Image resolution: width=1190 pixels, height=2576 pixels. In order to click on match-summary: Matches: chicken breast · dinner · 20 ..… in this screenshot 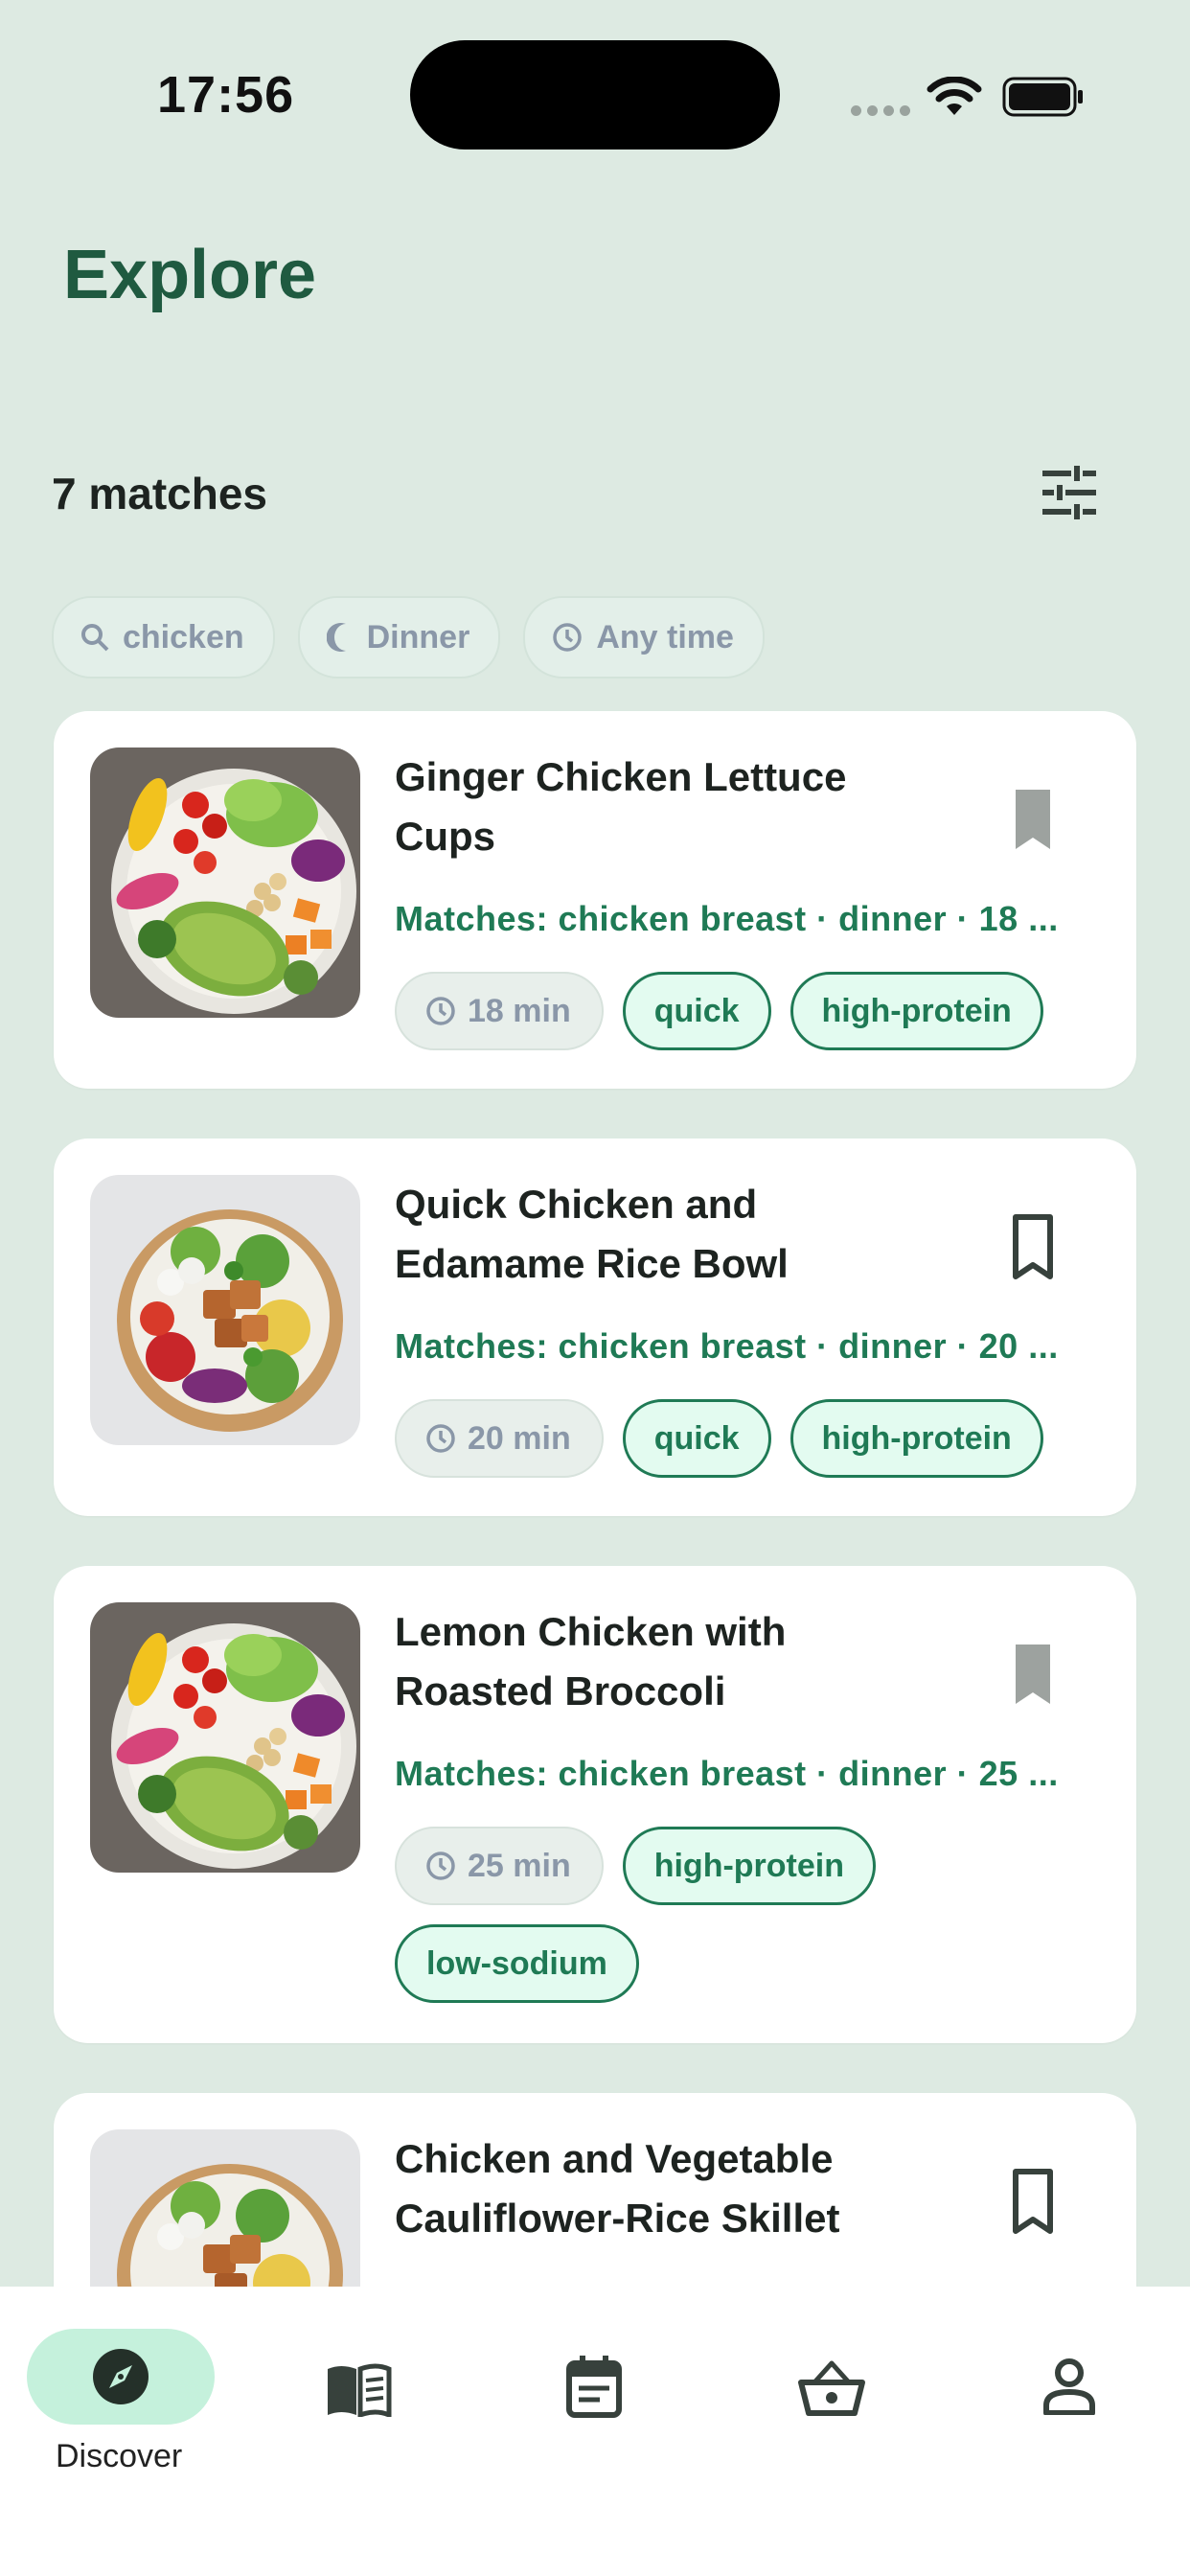, I will do `click(727, 1346)`.